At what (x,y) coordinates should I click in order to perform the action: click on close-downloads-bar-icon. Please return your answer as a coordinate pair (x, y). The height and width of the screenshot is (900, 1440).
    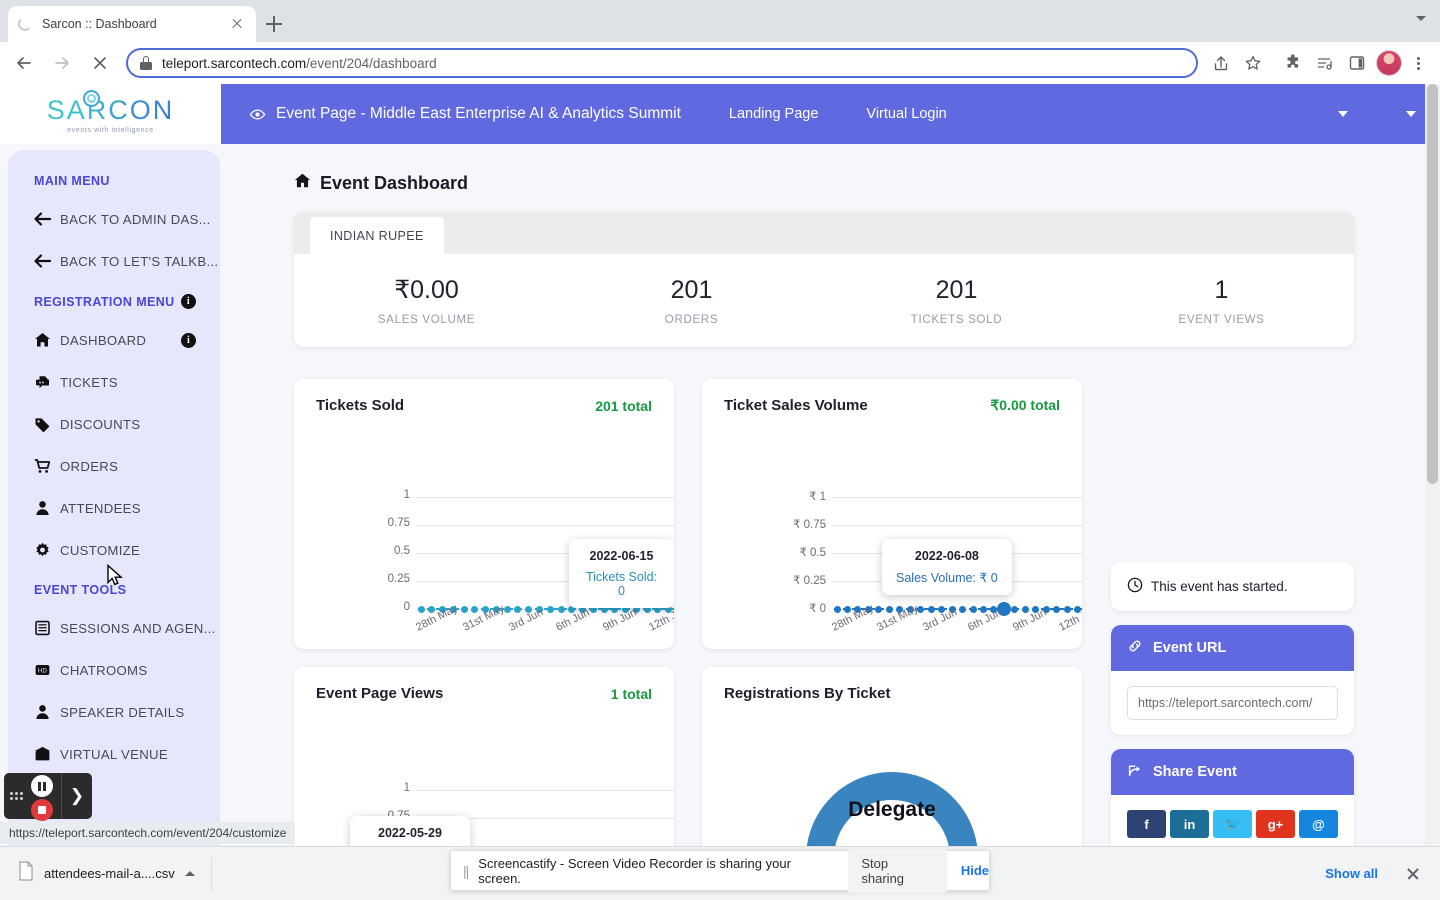
    Looking at the image, I should click on (1413, 874).